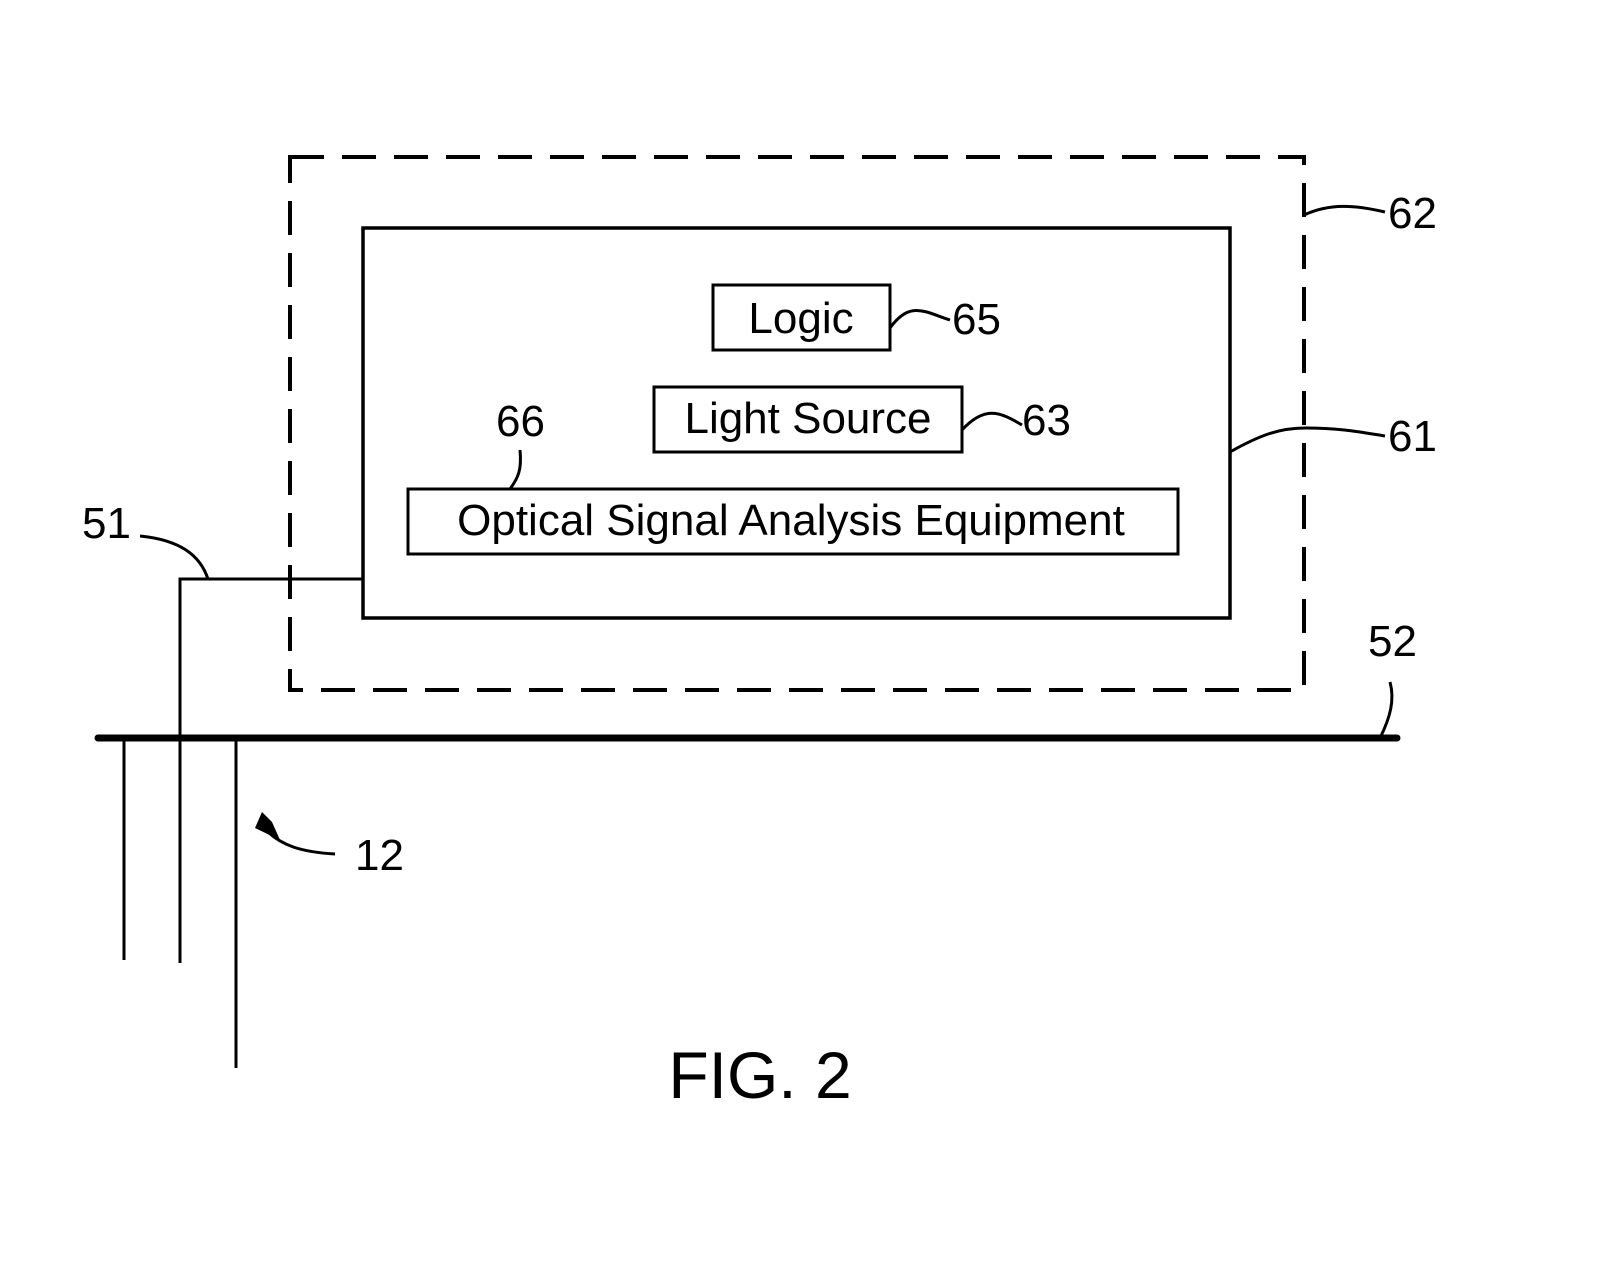  Describe the element at coordinates (270, 770) in the screenshot. I see `fiber-51-line` at that location.